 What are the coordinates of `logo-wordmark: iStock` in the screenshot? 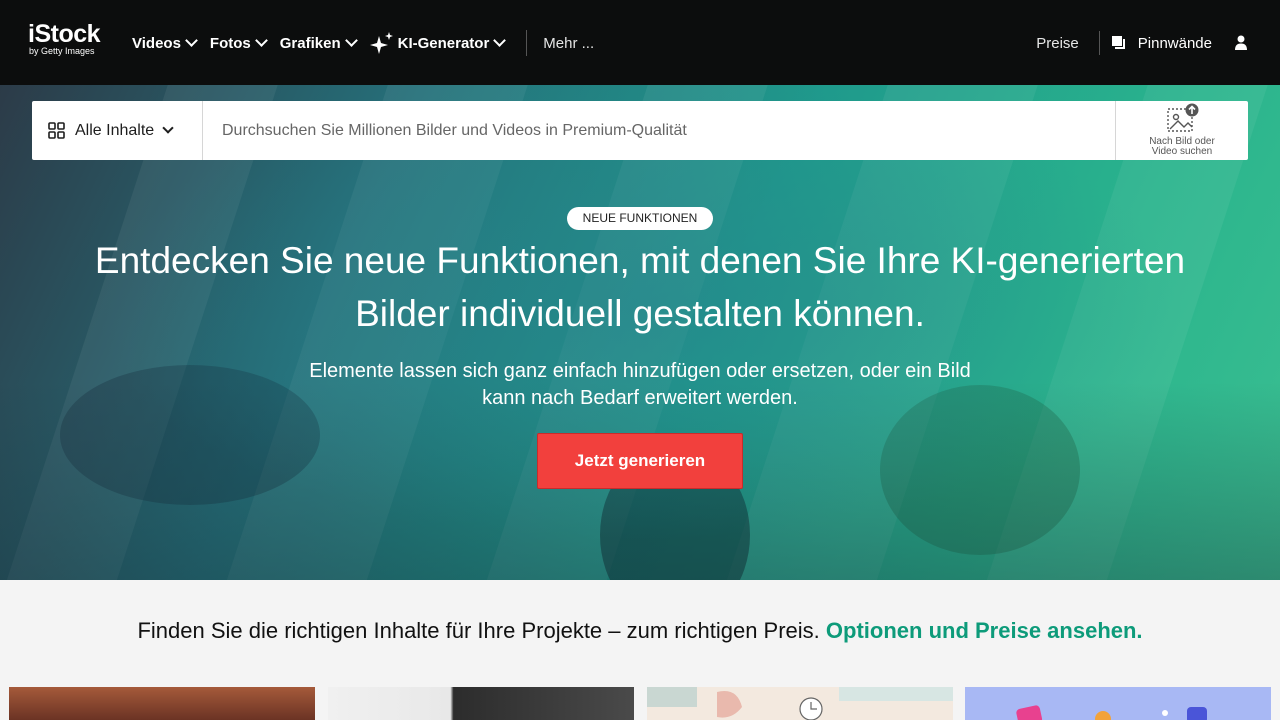 It's located at (64, 34).